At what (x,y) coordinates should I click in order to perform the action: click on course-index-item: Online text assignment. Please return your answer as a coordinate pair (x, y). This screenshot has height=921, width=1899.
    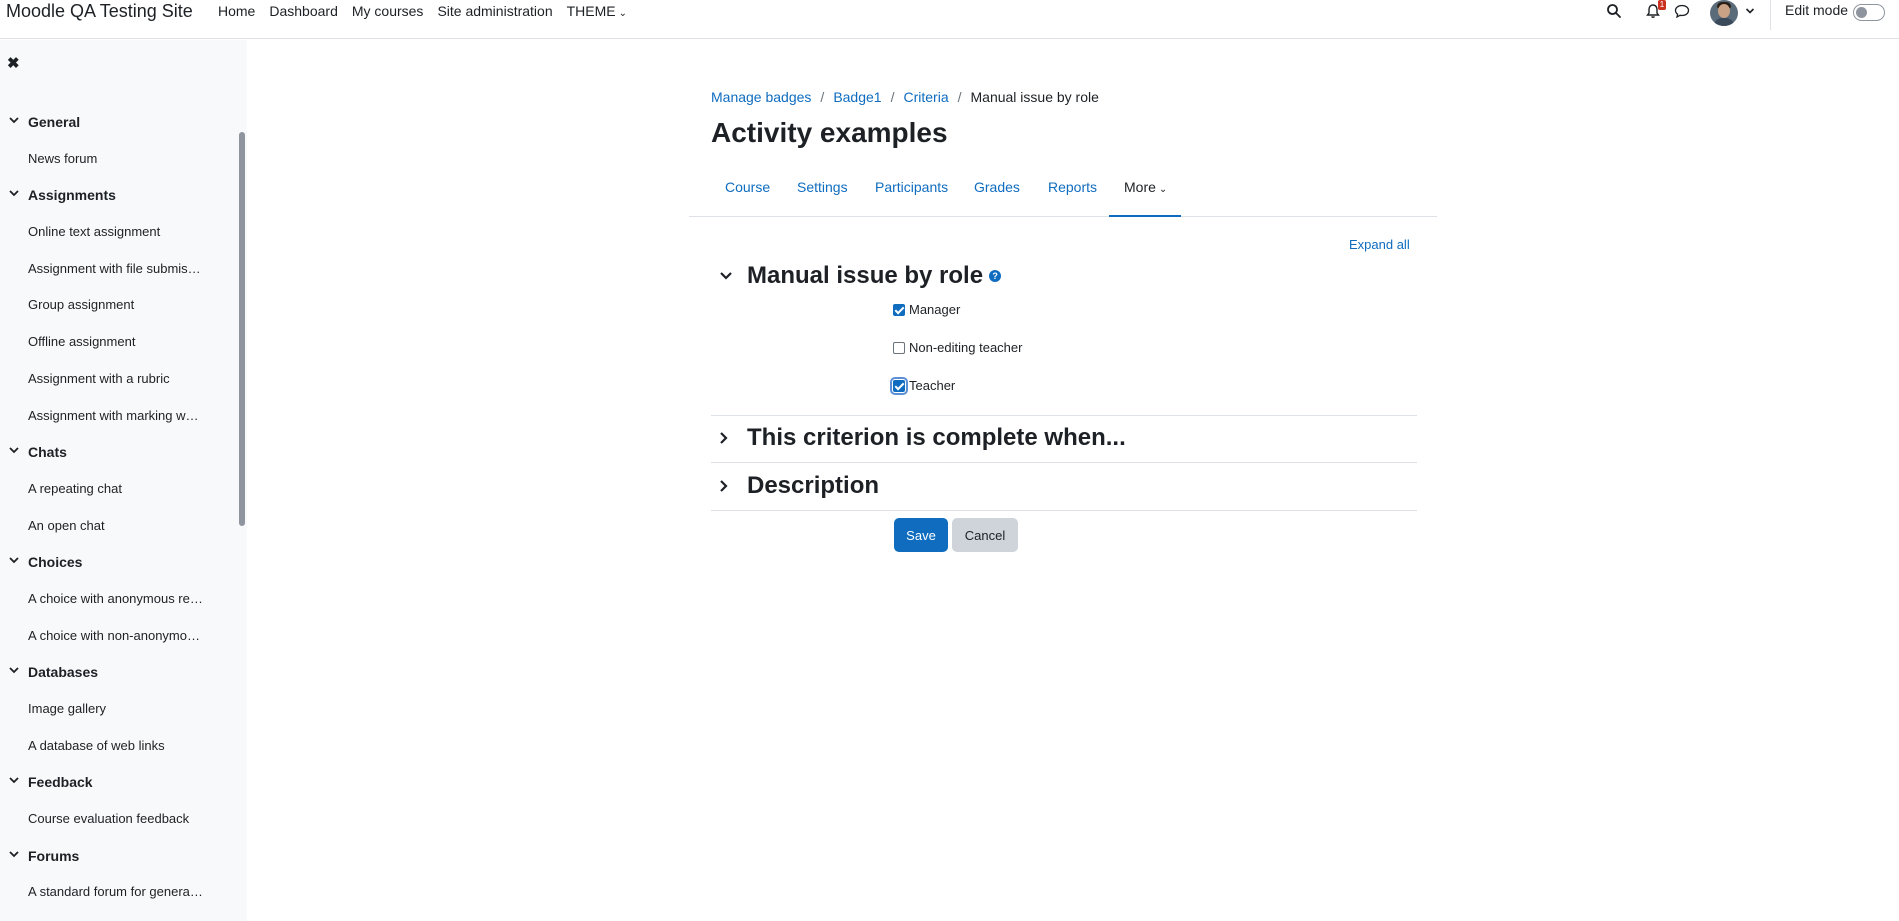
    Looking at the image, I should click on (118, 232).